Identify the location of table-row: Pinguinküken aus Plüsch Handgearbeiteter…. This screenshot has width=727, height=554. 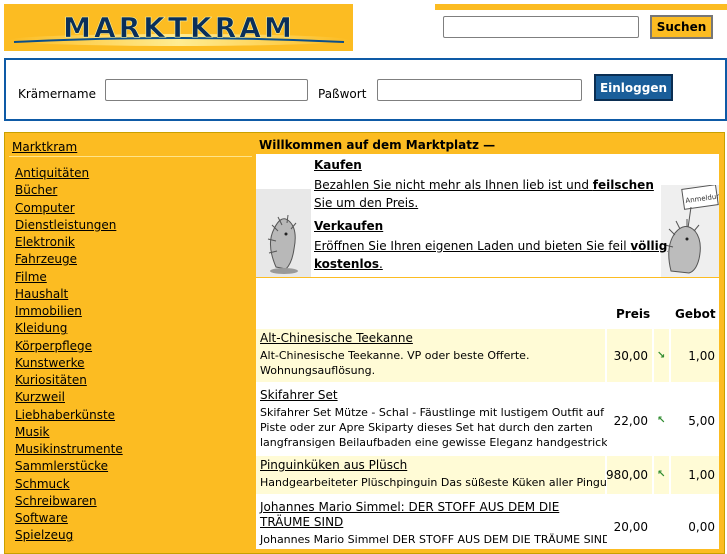
(487, 475).